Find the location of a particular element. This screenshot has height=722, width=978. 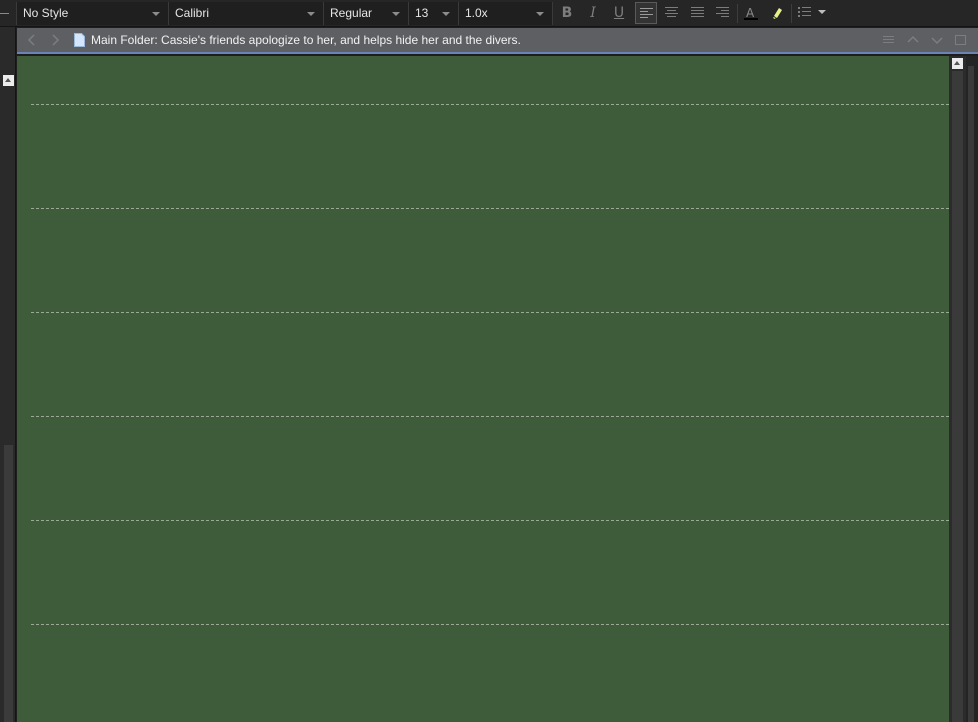

list-style-button is located at coordinates (811, 13).